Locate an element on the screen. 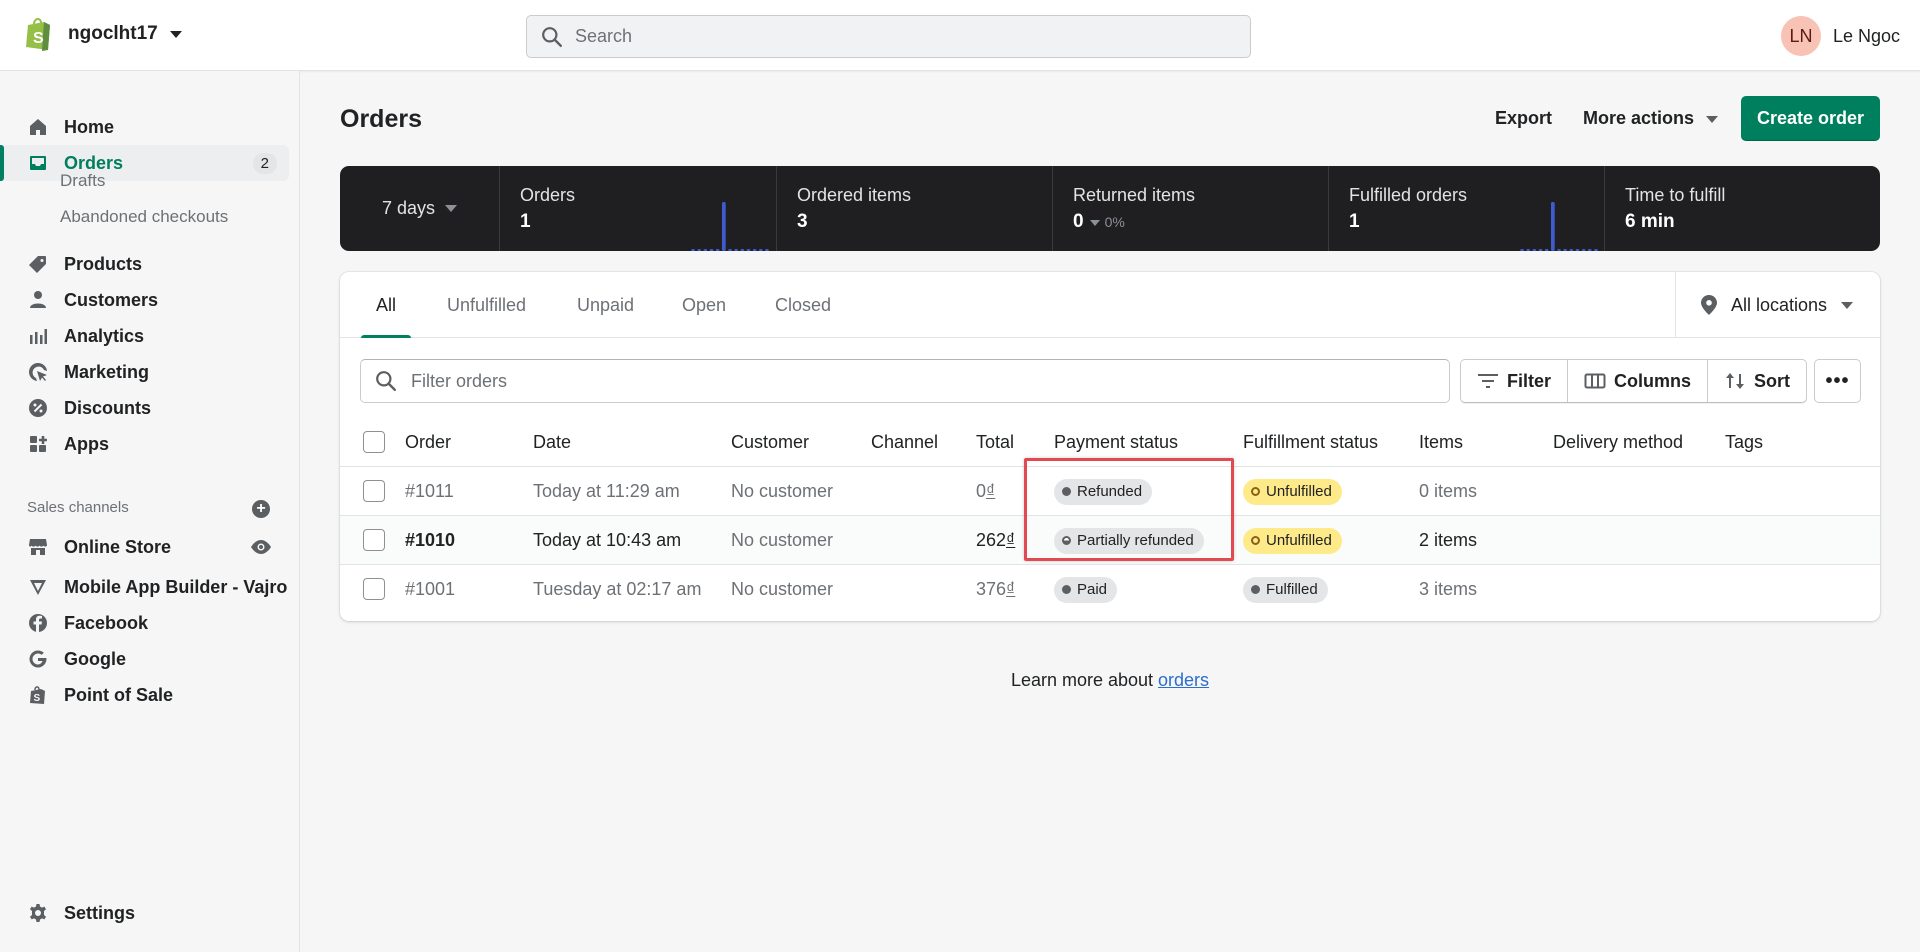 The width and height of the screenshot is (1920, 952). column-header-date: Date is located at coordinates (552, 442).